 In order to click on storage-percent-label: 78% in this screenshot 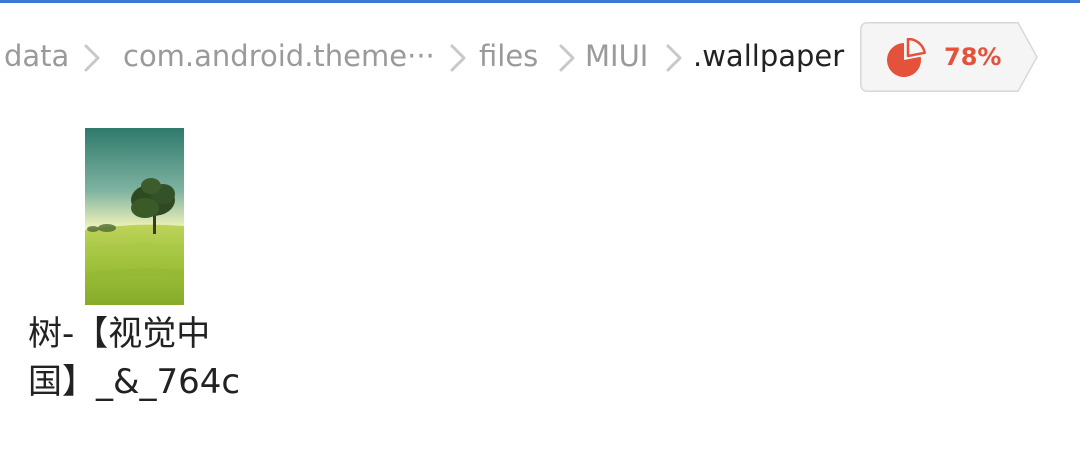, I will do `click(973, 57)`.